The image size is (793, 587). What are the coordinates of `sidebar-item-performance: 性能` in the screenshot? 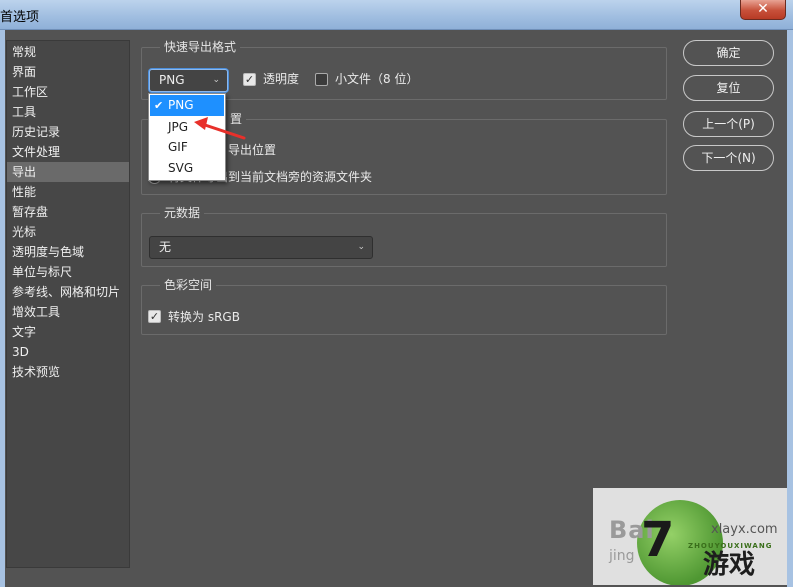 It's located at (68, 192).